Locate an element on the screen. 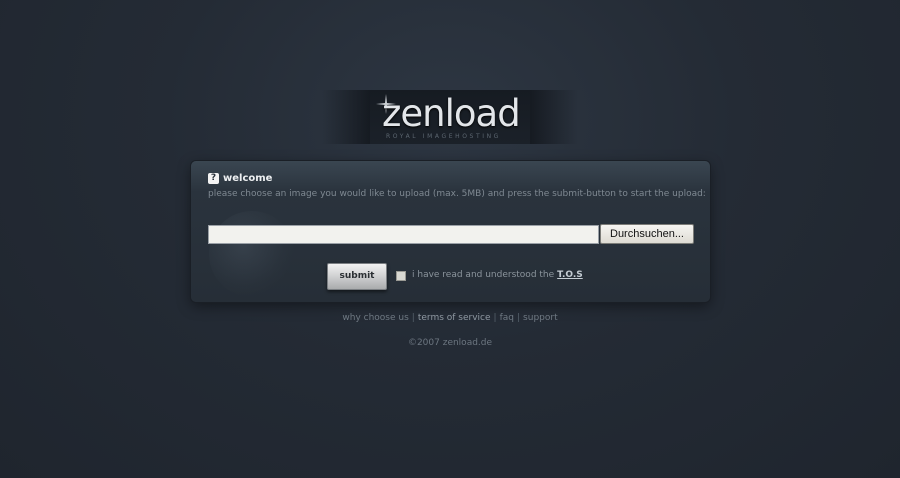 The width and height of the screenshot is (900, 478). footer-link-support: support is located at coordinates (540, 318).